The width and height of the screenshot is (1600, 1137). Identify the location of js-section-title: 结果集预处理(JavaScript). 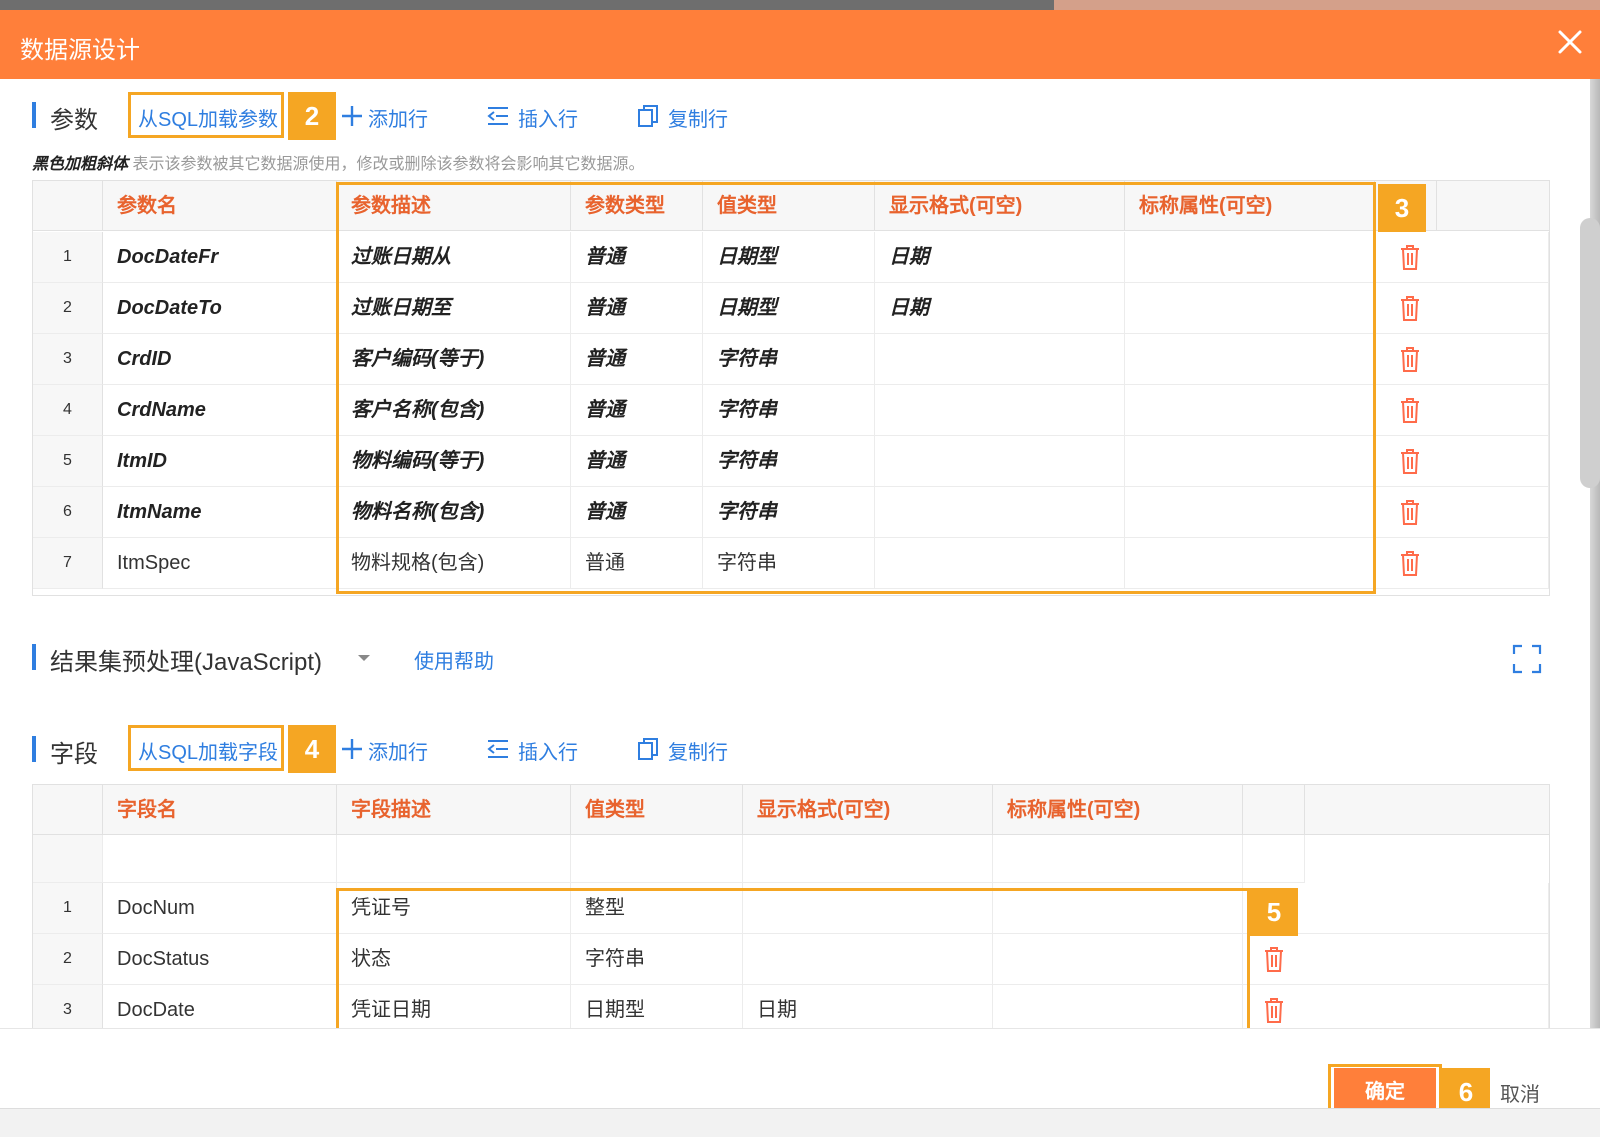
(186, 662).